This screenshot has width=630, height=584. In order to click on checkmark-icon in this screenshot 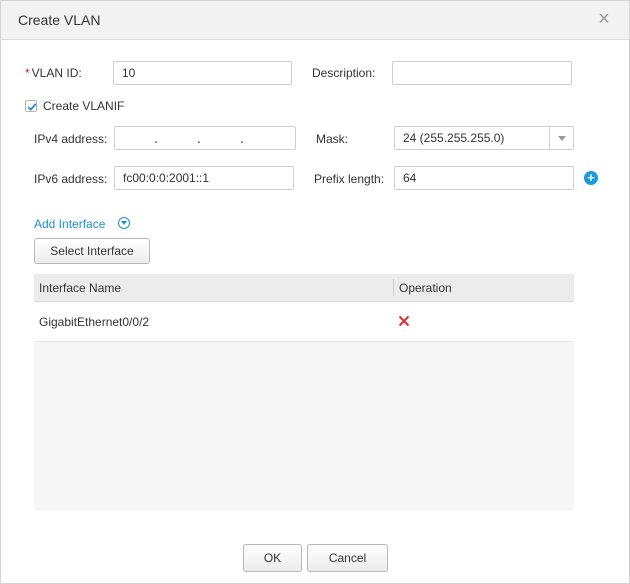, I will do `click(32, 107)`.